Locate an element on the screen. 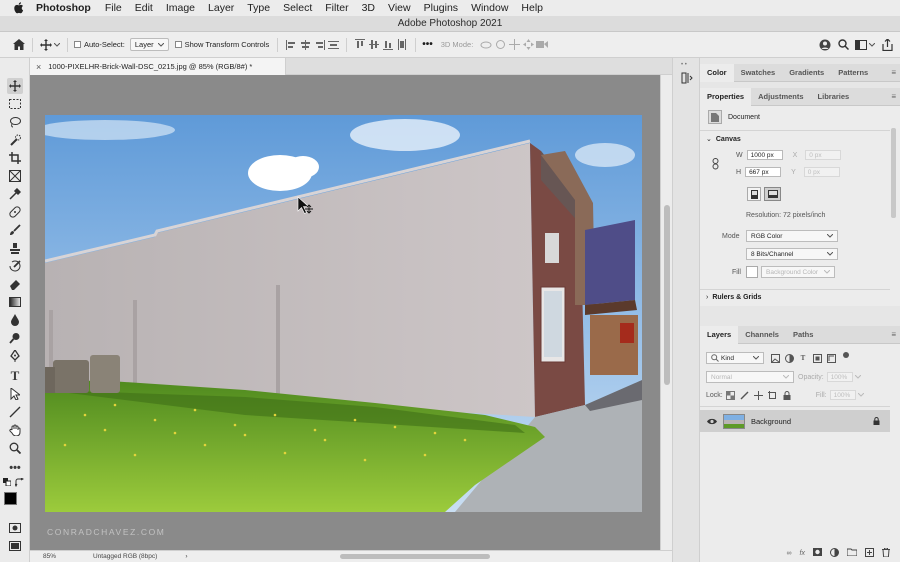 The height and width of the screenshot is (562, 900). menu-type: Type is located at coordinates (258, 8).